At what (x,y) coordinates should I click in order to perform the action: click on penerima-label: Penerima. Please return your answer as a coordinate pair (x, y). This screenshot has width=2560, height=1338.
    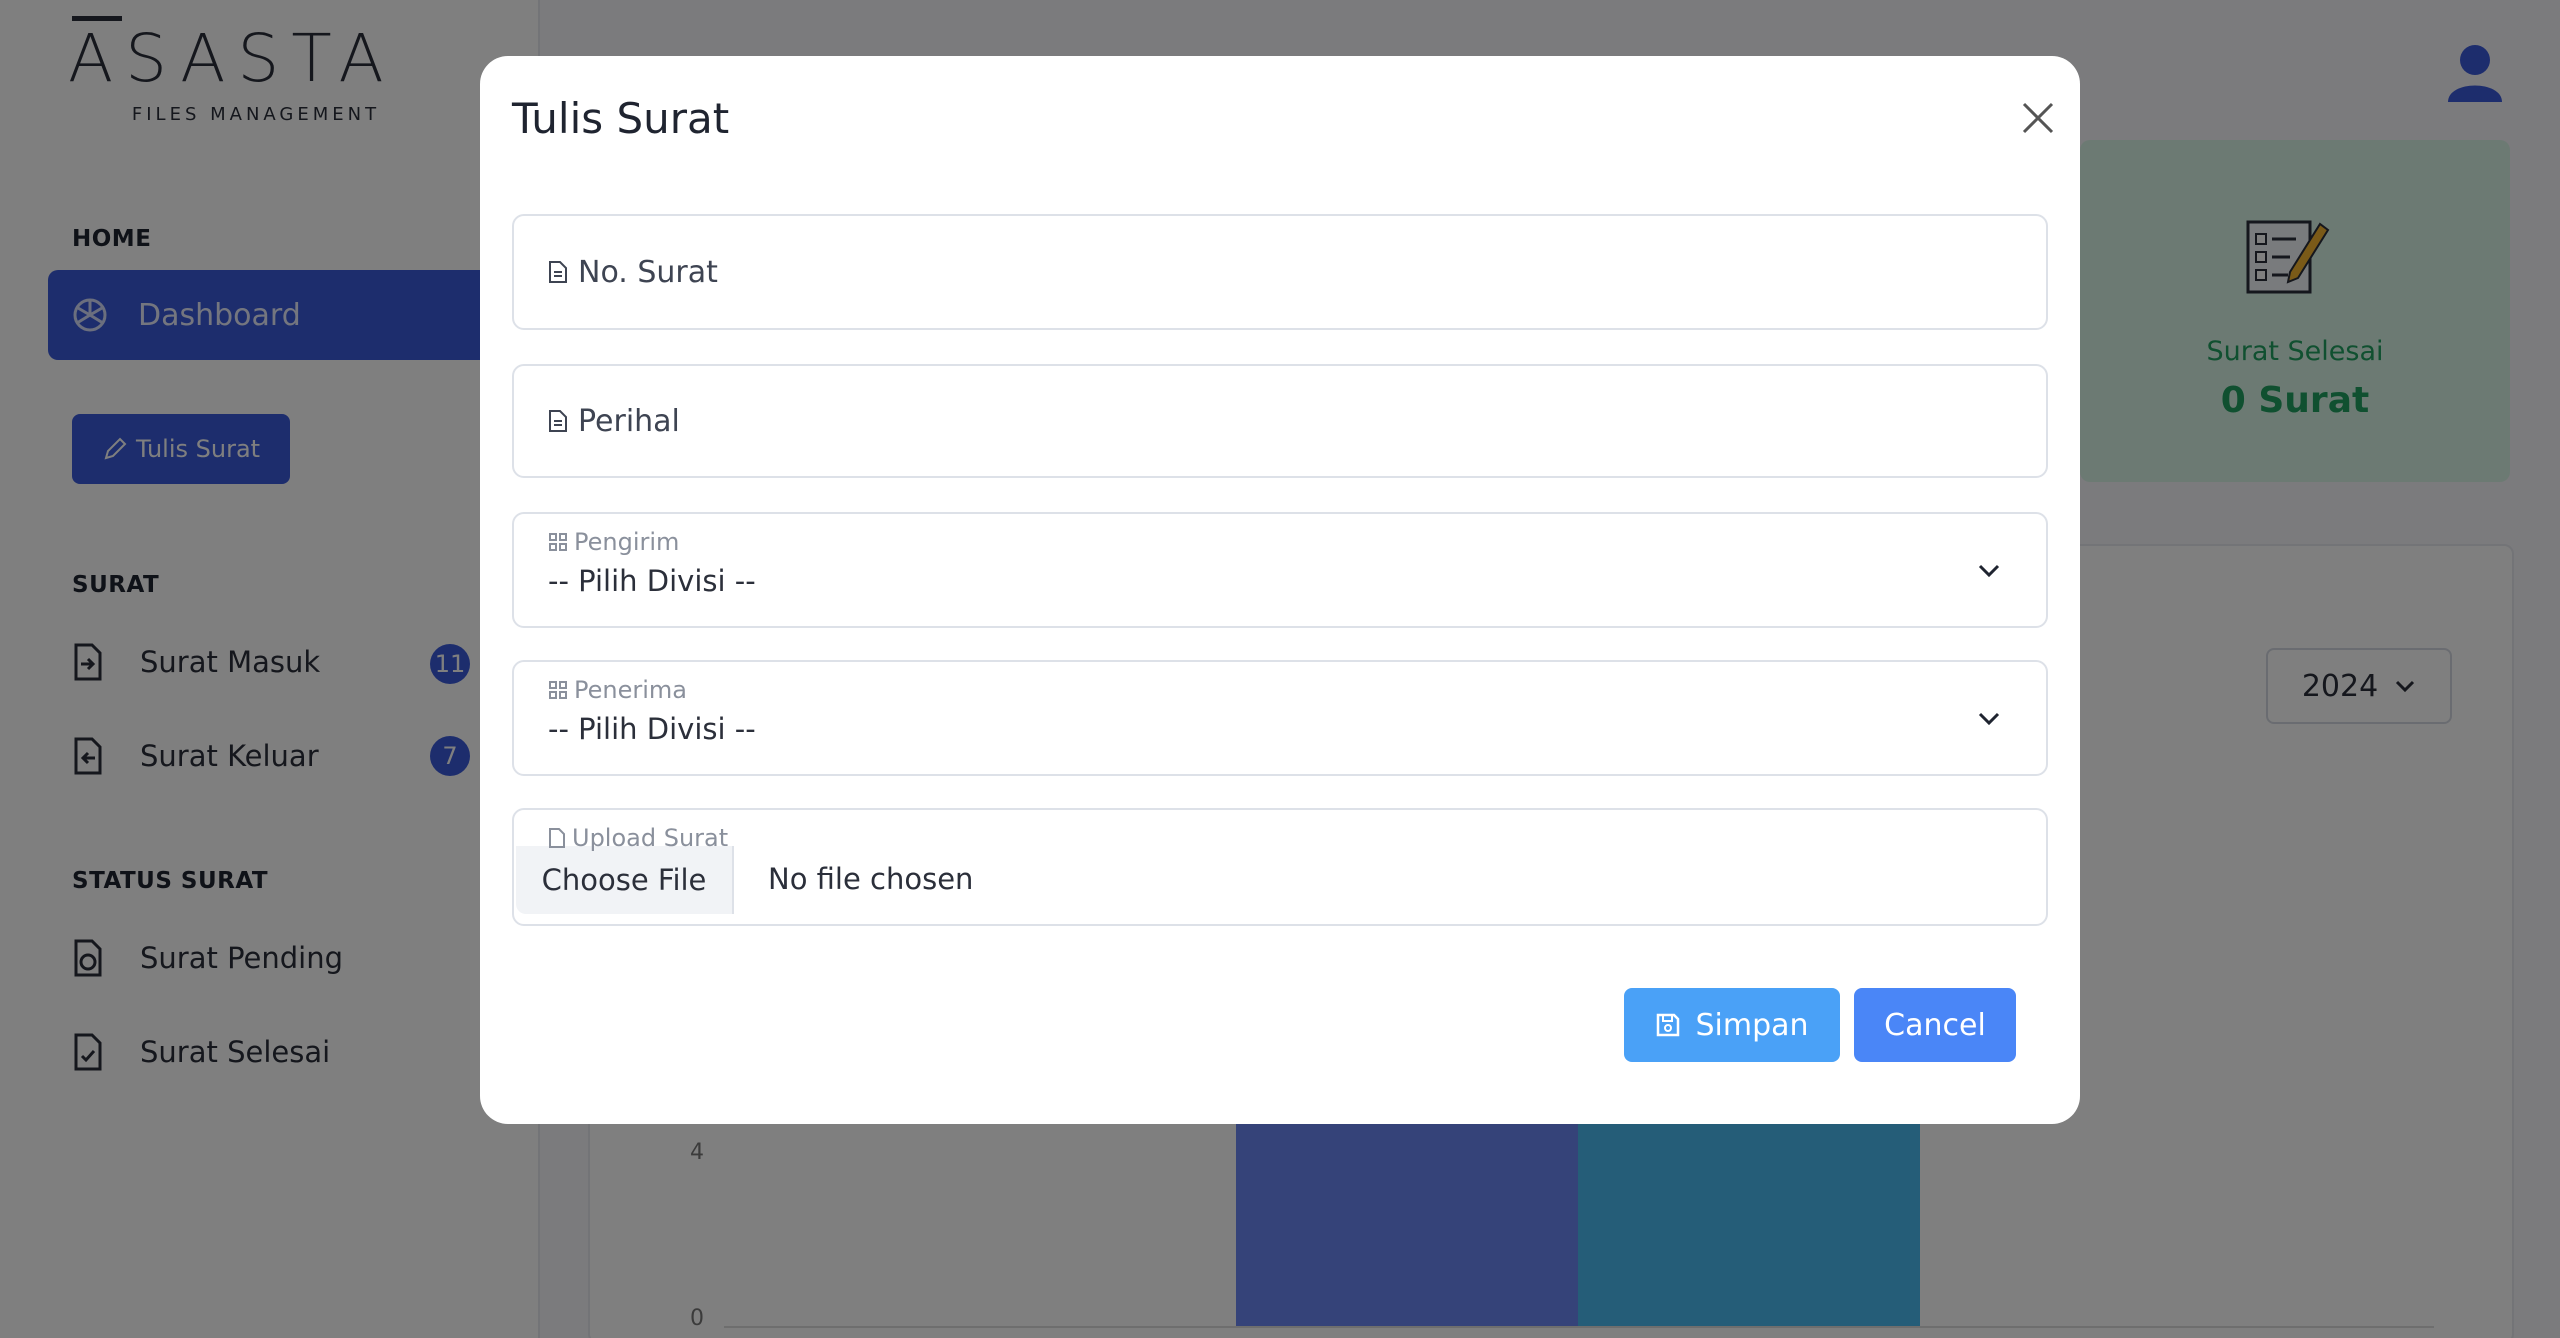
    Looking at the image, I should click on (630, 690).